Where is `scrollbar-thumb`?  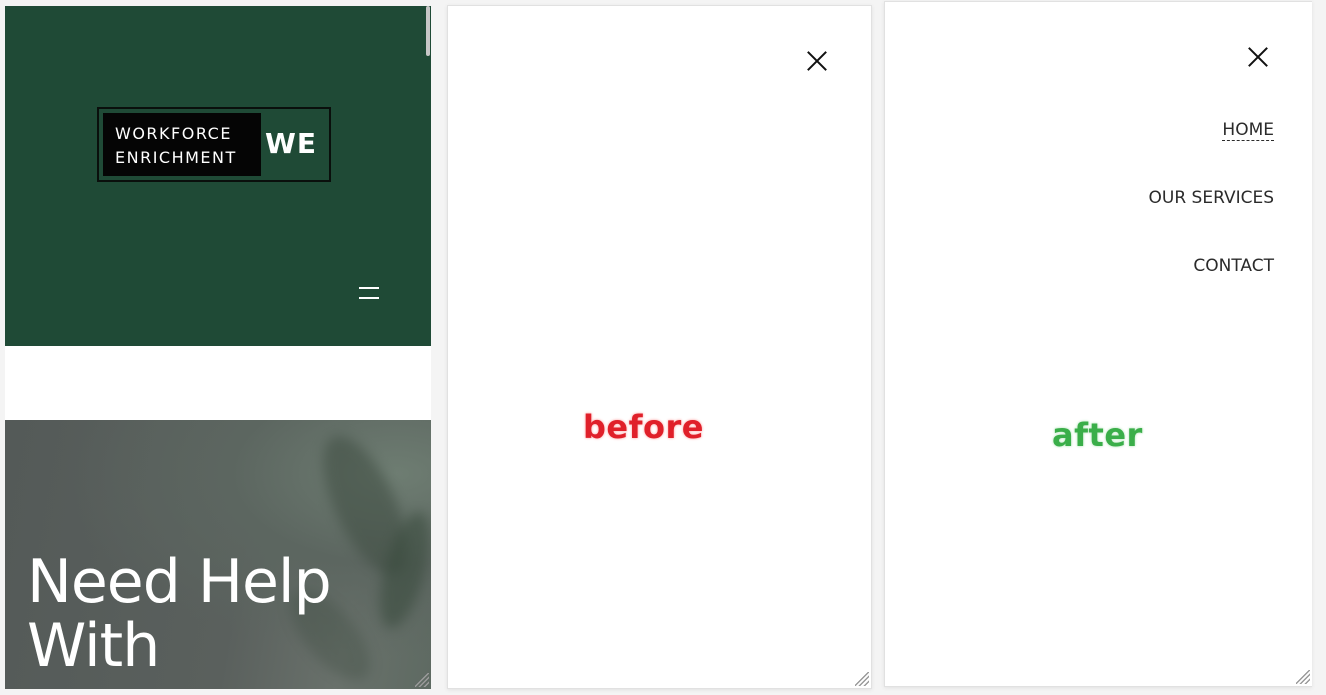
scrollbar-thumb is located at coordinates (428, 31).